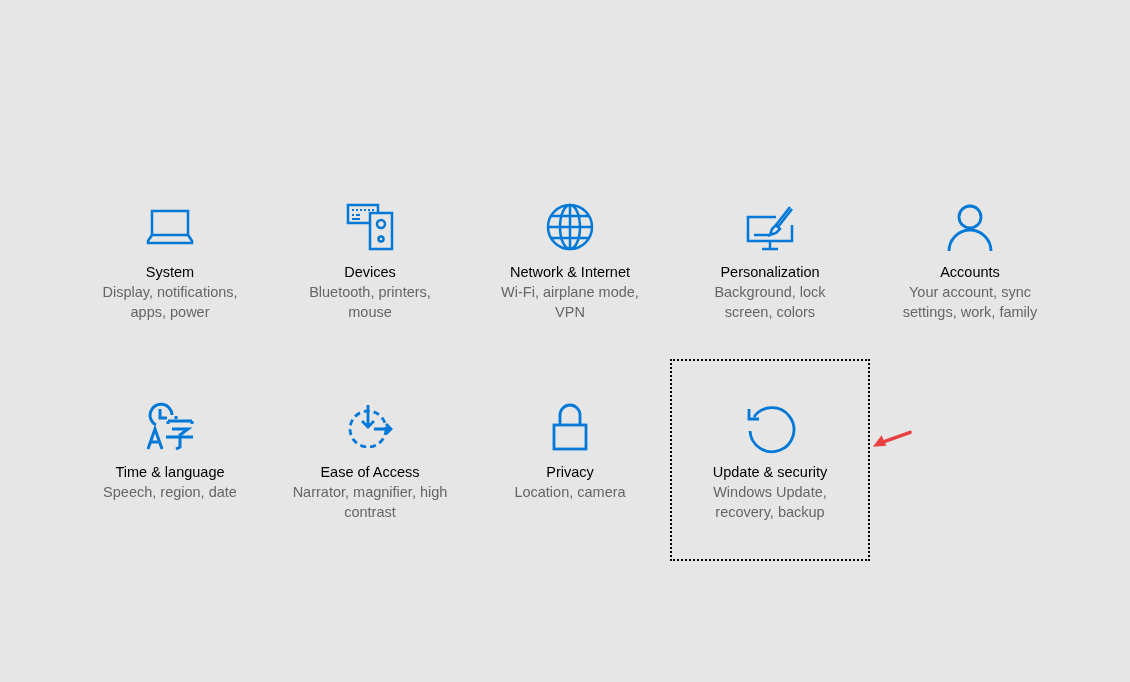  I want to click on category-title: Devices, so click(370, 272).